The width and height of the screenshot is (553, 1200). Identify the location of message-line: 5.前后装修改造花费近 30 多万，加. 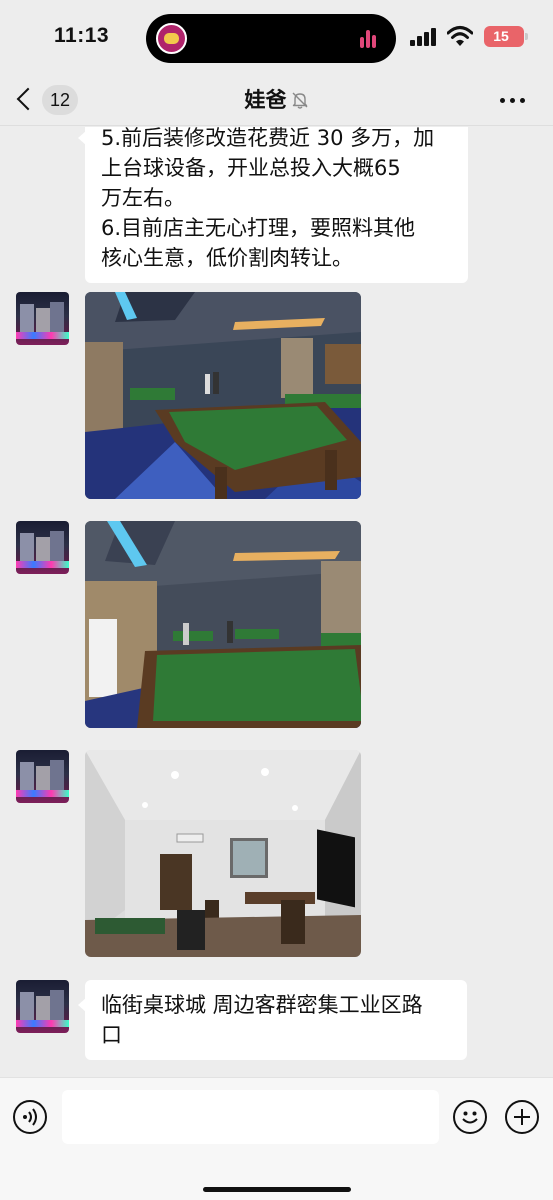
(268, 138).